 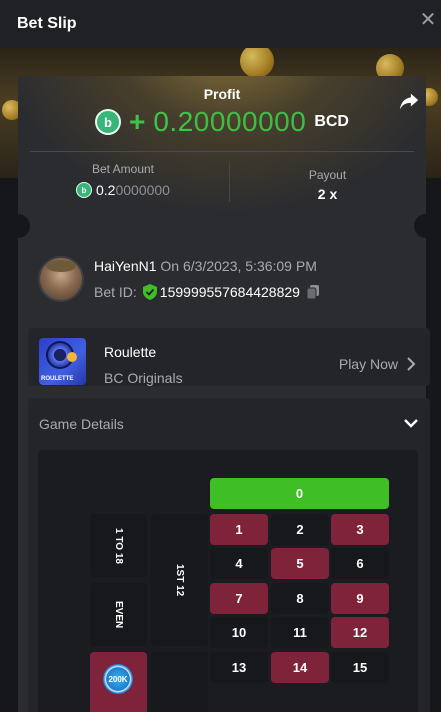 I want to click on game-provider: BC Originals, so click(x=143, y=378).